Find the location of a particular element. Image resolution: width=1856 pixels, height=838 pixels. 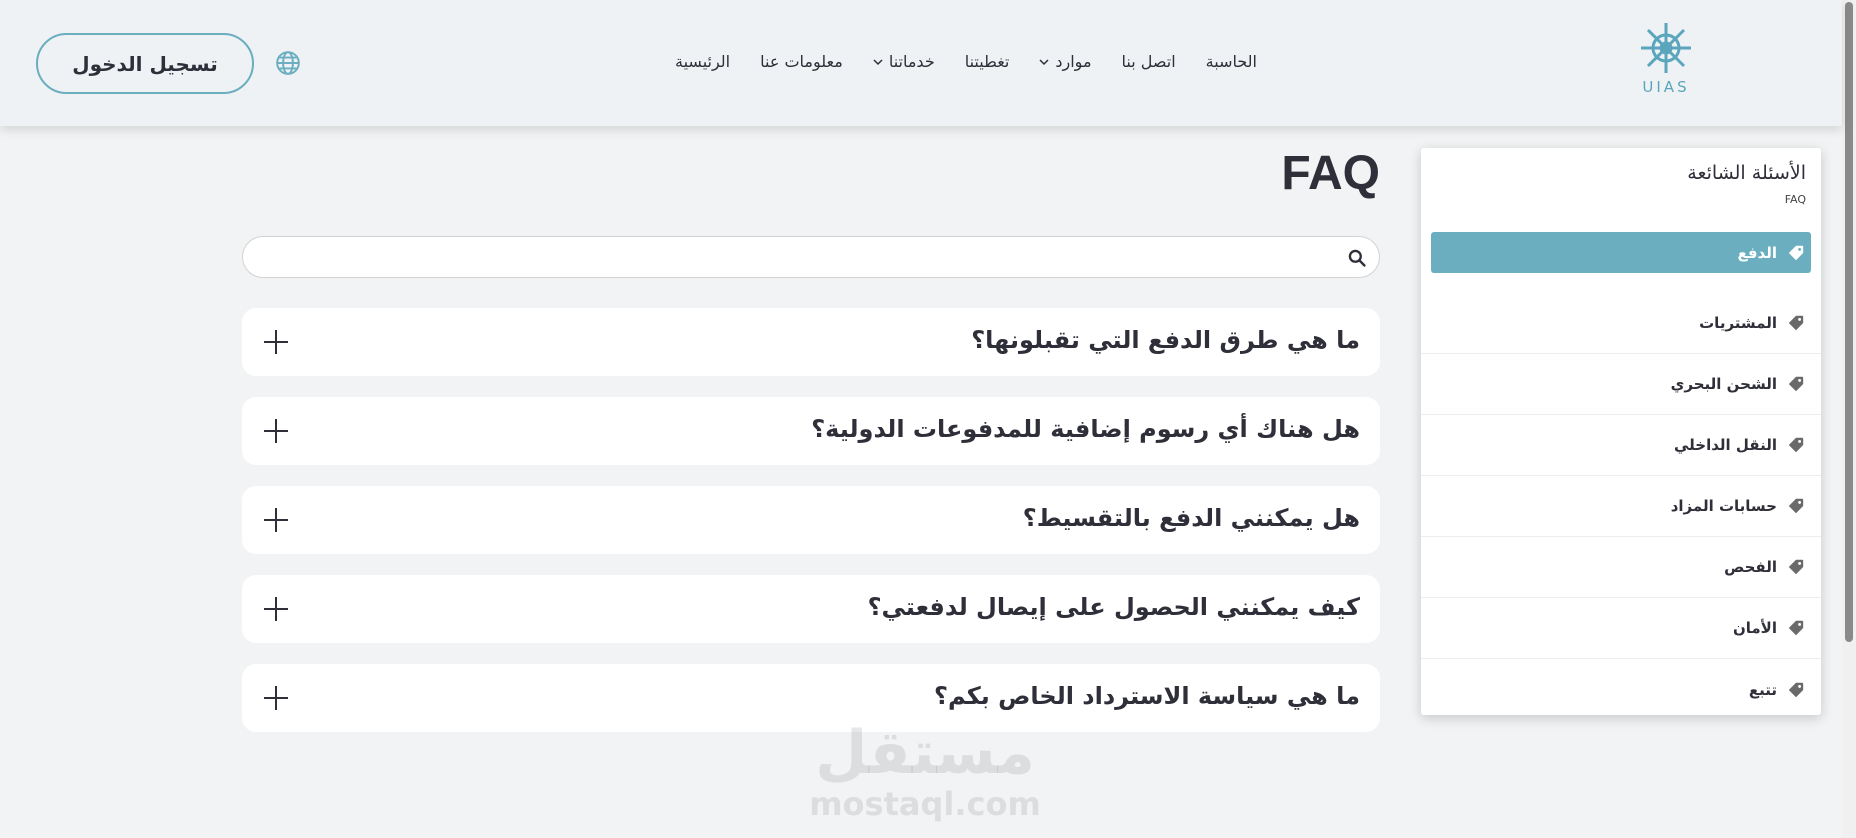

nav-item-6: الحاسبة is located at coordinates (1231, 61).